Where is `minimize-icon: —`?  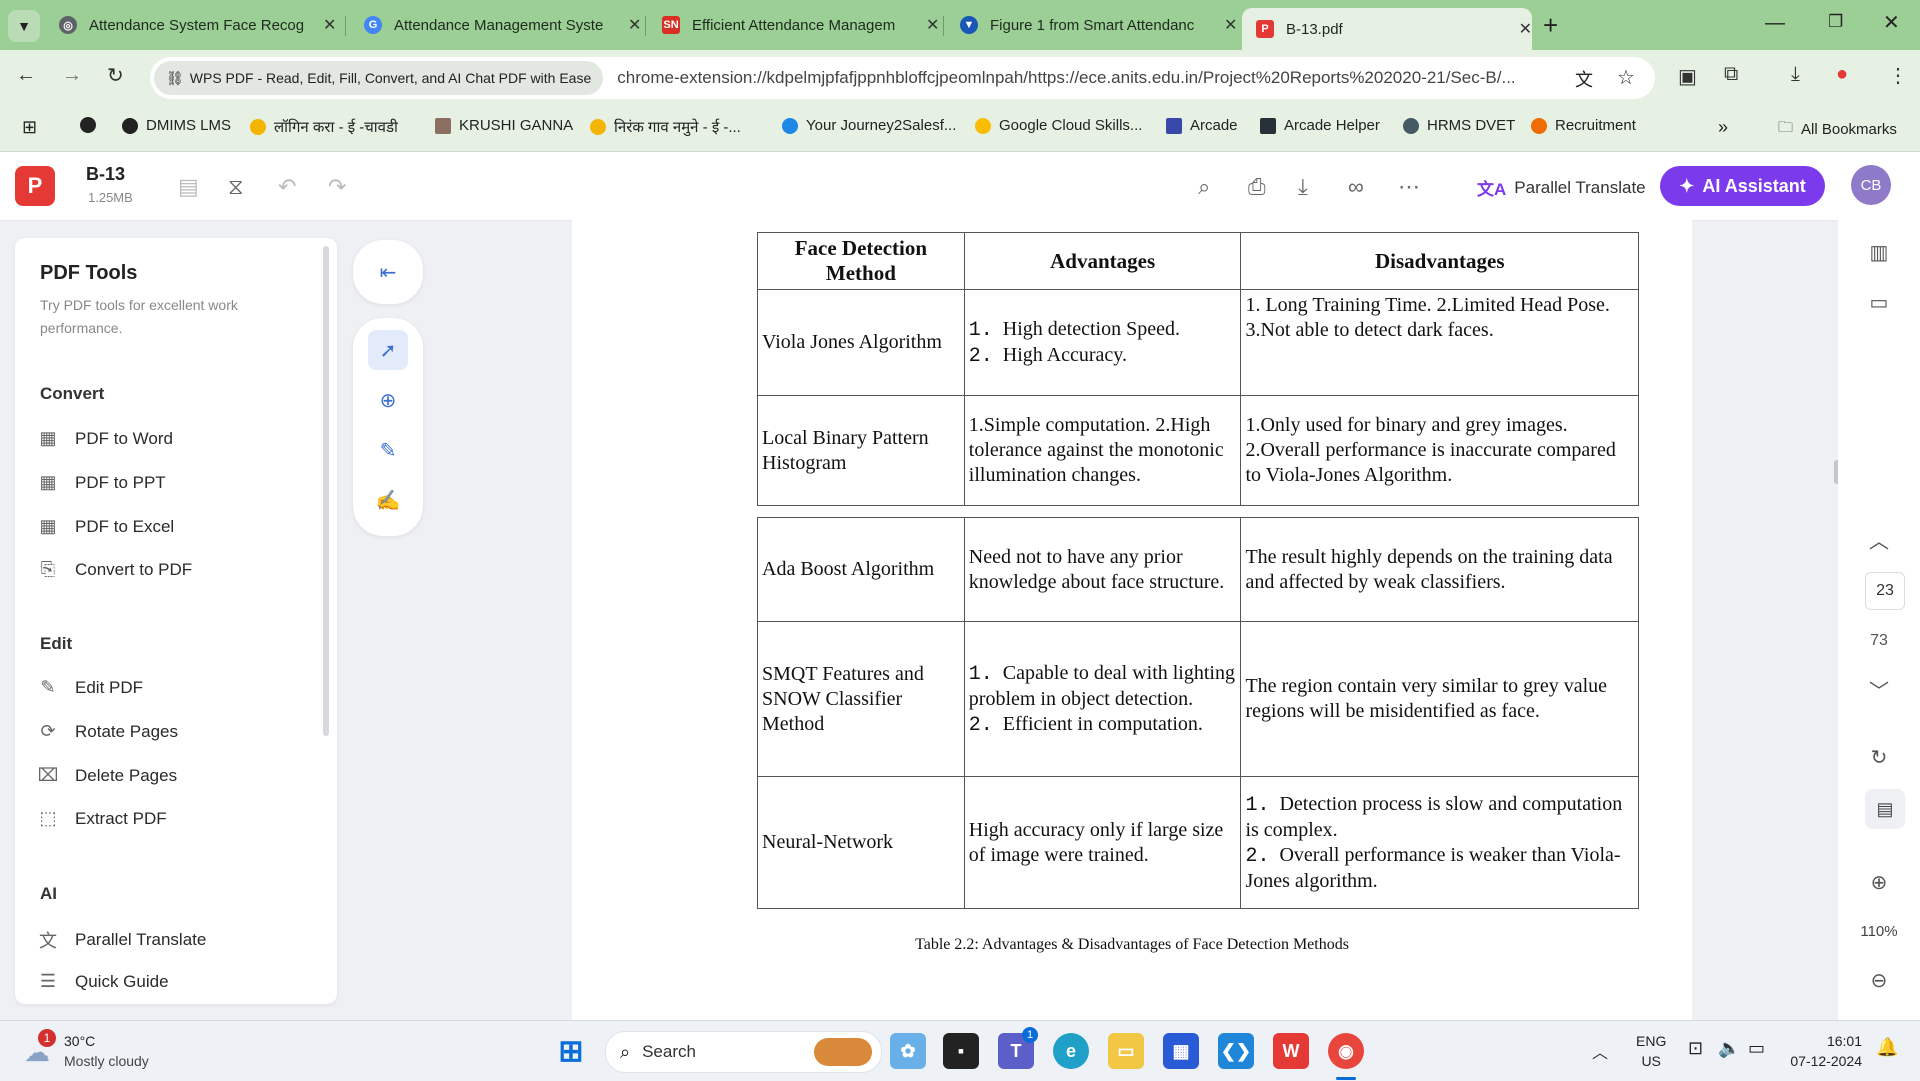 minimize-icon: — is located at coordinates (1775, 23).